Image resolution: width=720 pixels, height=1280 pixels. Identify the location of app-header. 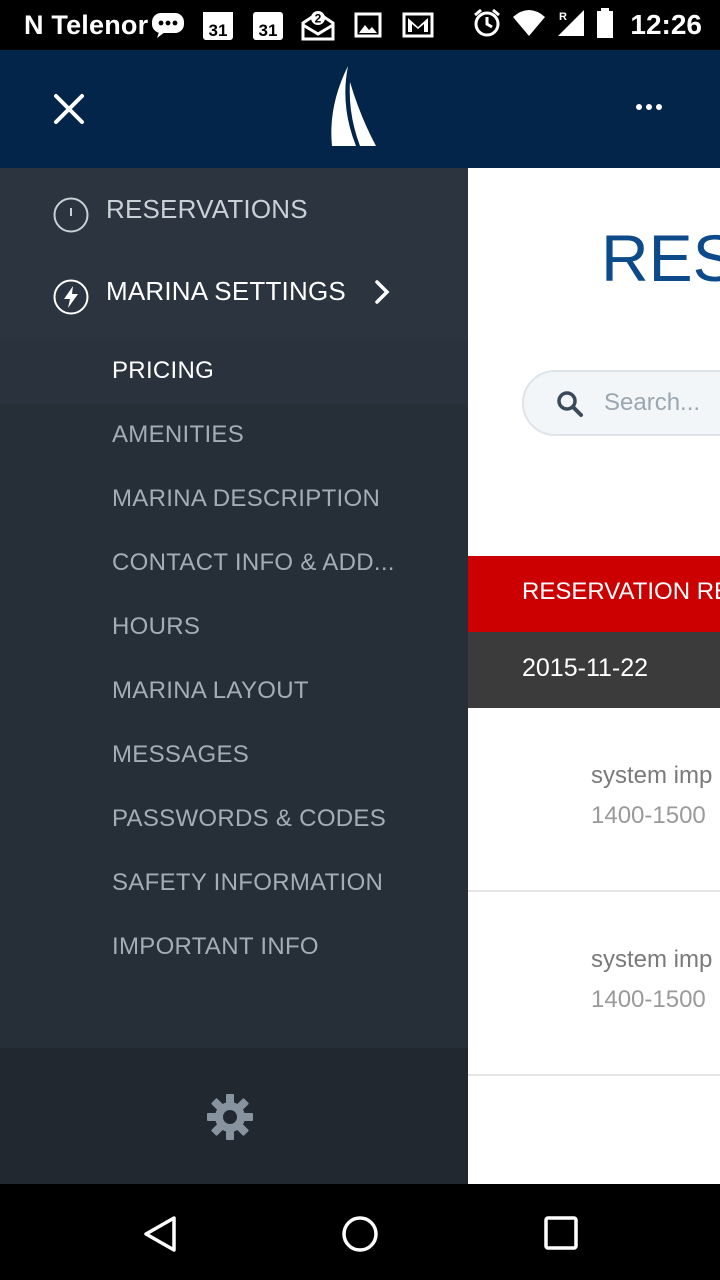
(360, 109).